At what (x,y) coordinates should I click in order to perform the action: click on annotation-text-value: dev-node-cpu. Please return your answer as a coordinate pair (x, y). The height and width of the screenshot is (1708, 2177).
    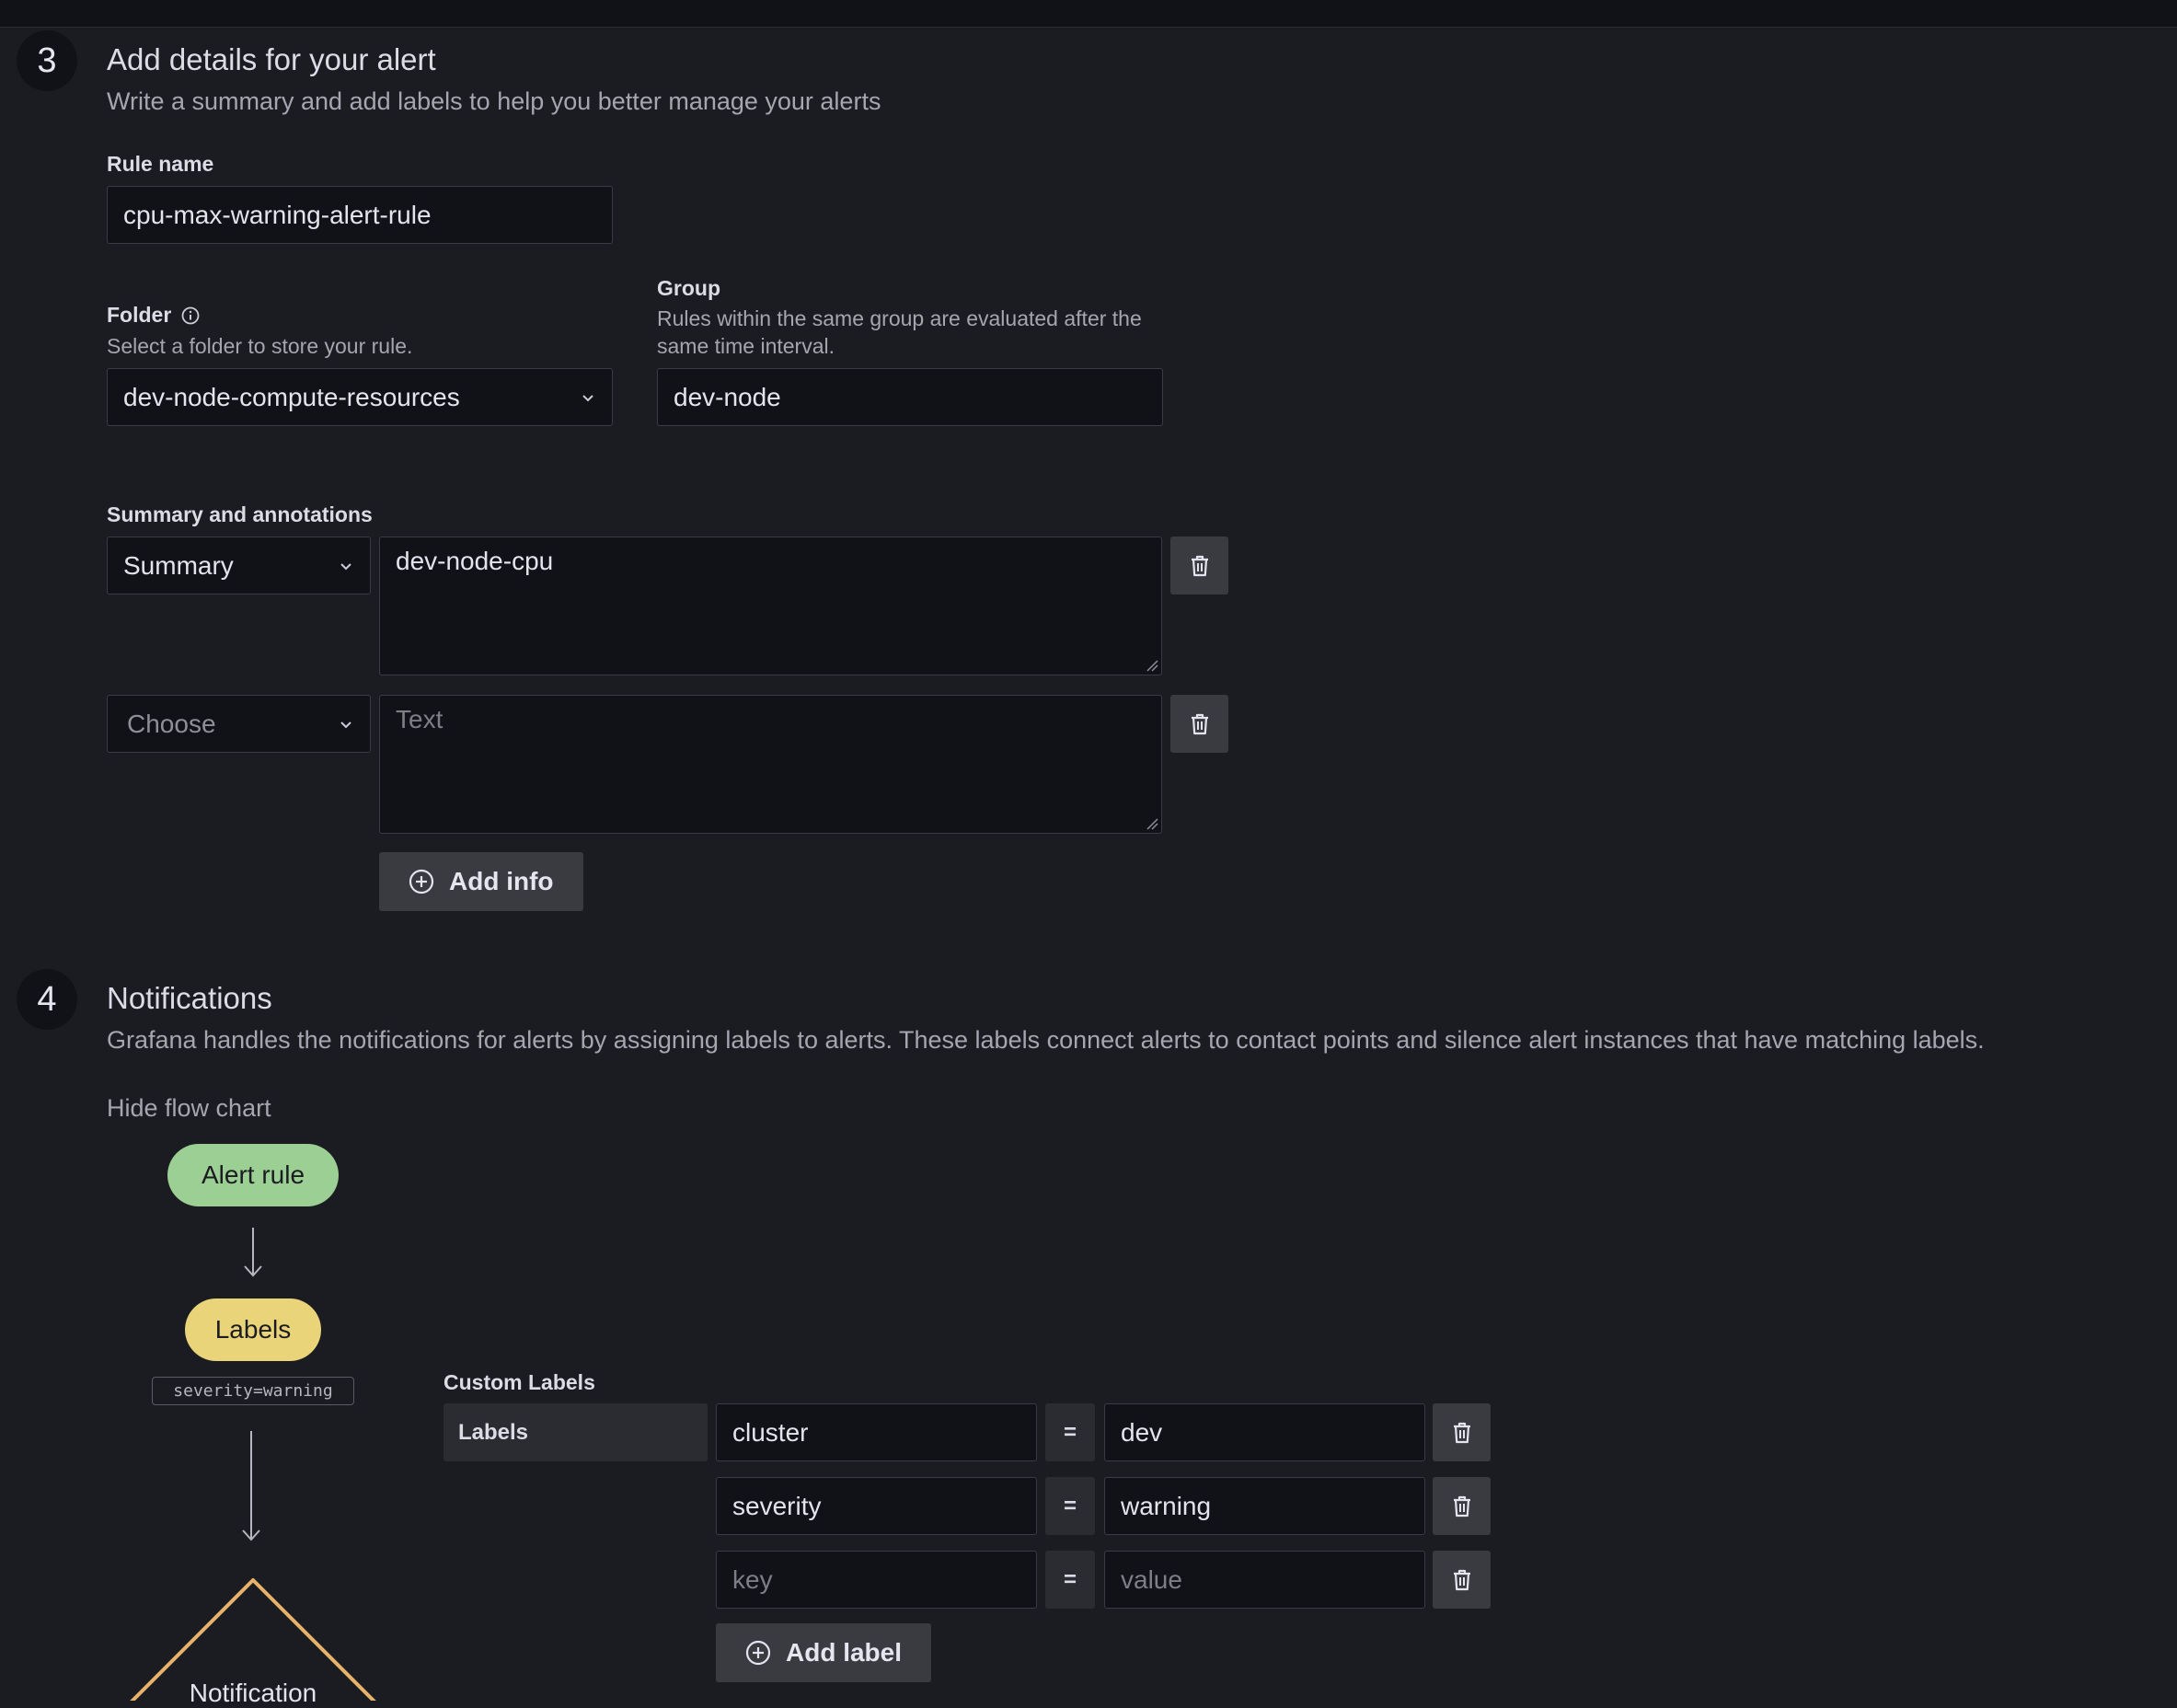
    Looking at the image, I should click on (475, 561).